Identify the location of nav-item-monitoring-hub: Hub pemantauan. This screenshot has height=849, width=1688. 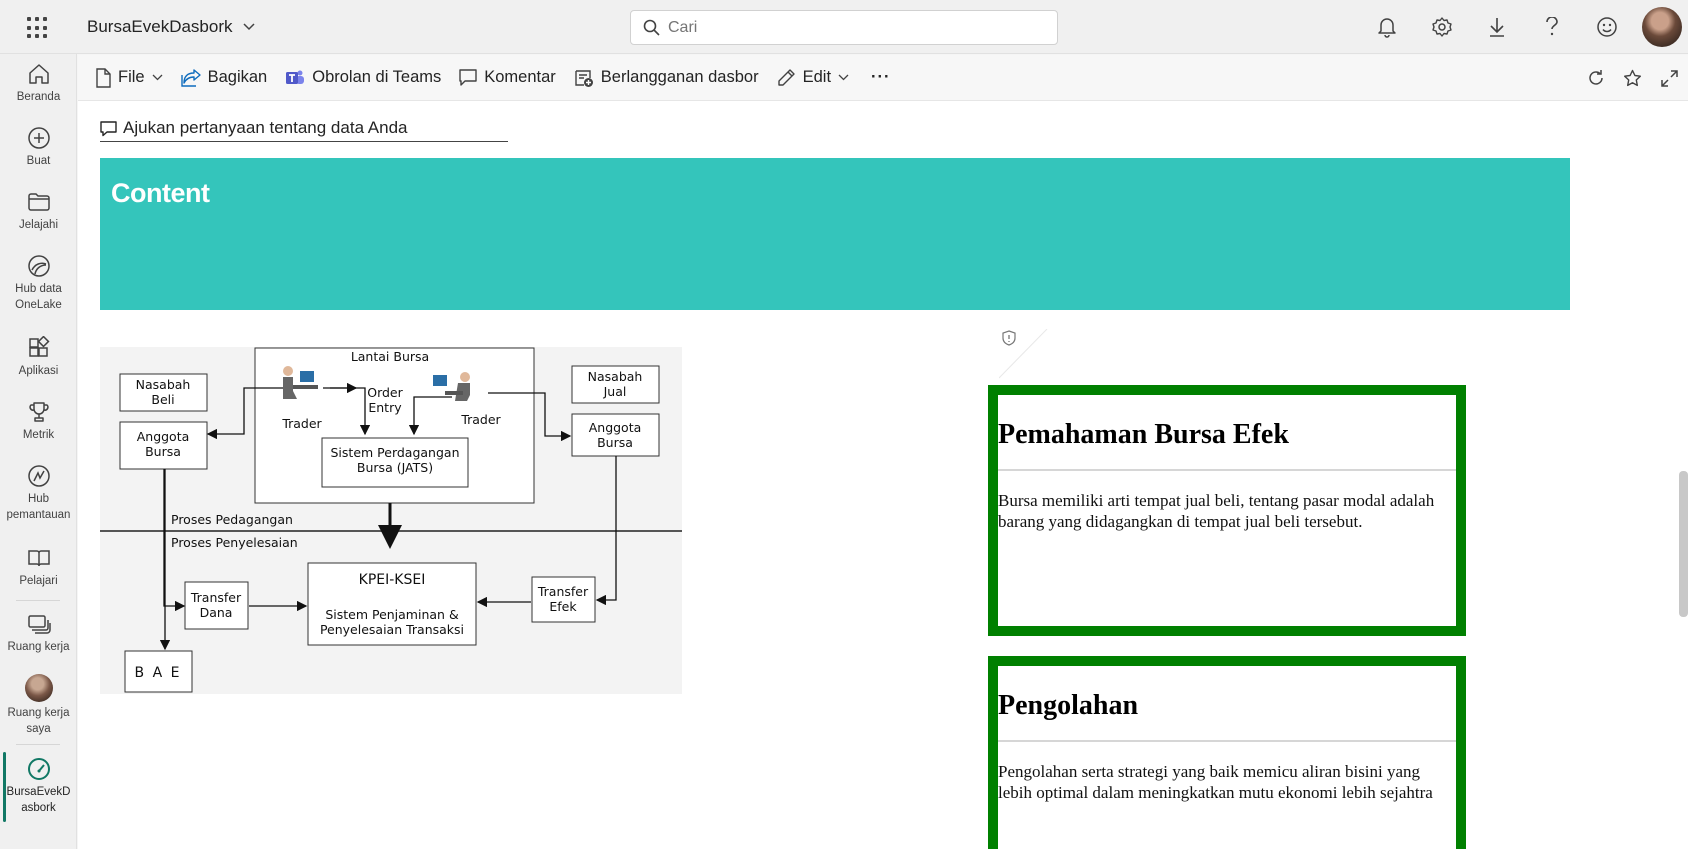
(38, 493).